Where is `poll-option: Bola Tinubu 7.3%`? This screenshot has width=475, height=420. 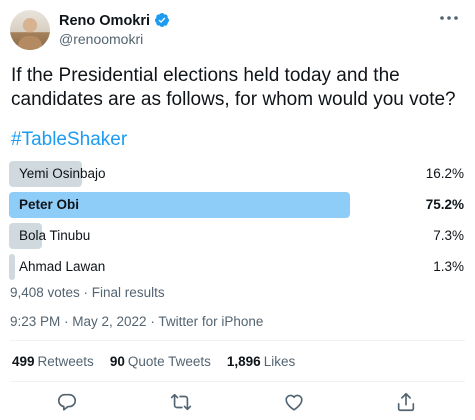
poll-option: Bola Tinubu 7.3% is located at coordinates (237, 236).